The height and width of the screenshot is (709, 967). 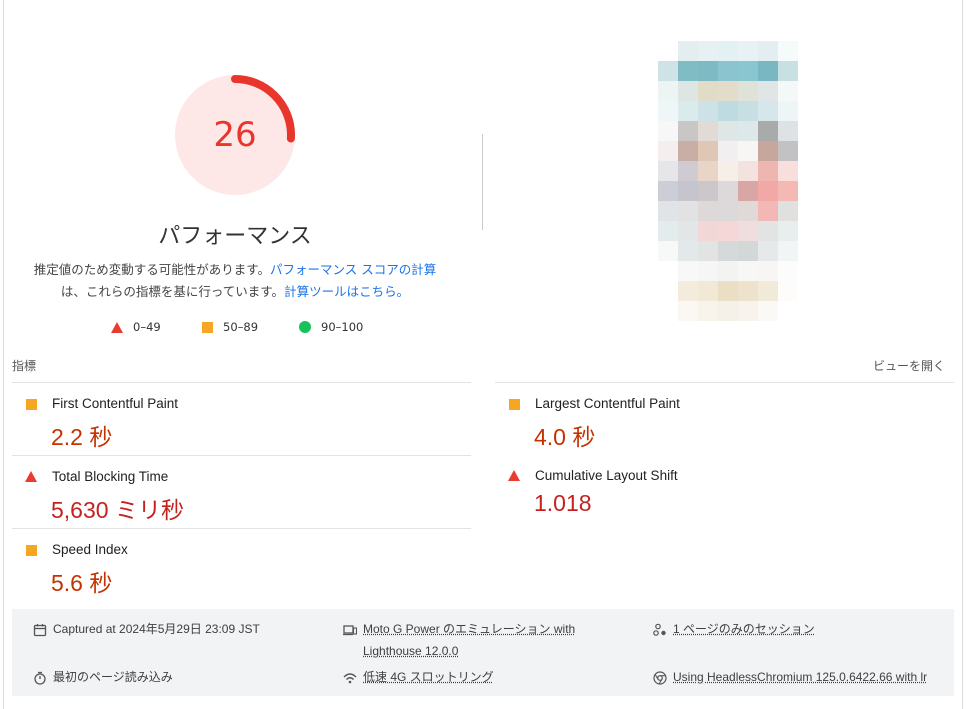 What do you see at coordinates (331, 327) in the screenshot?
I see `legend-pass: 90–100` at bounding box center [331, 327].